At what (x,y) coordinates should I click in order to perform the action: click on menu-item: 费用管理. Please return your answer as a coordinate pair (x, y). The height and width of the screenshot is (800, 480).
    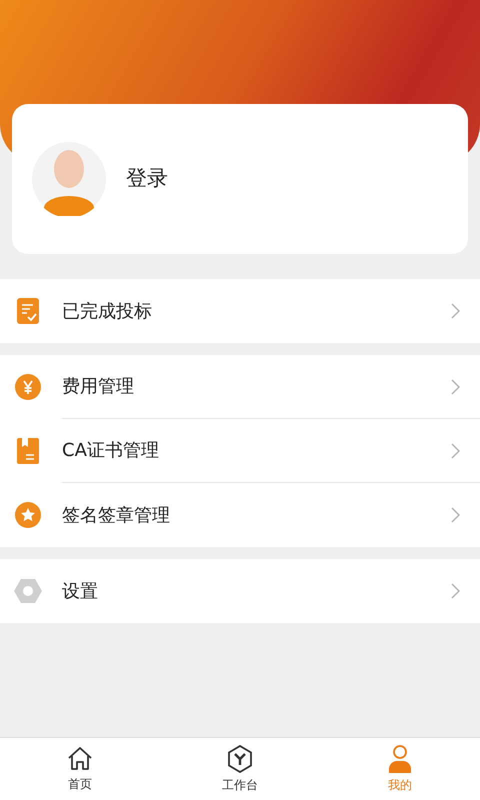
    Looking at the image, I should click on (240, 387).